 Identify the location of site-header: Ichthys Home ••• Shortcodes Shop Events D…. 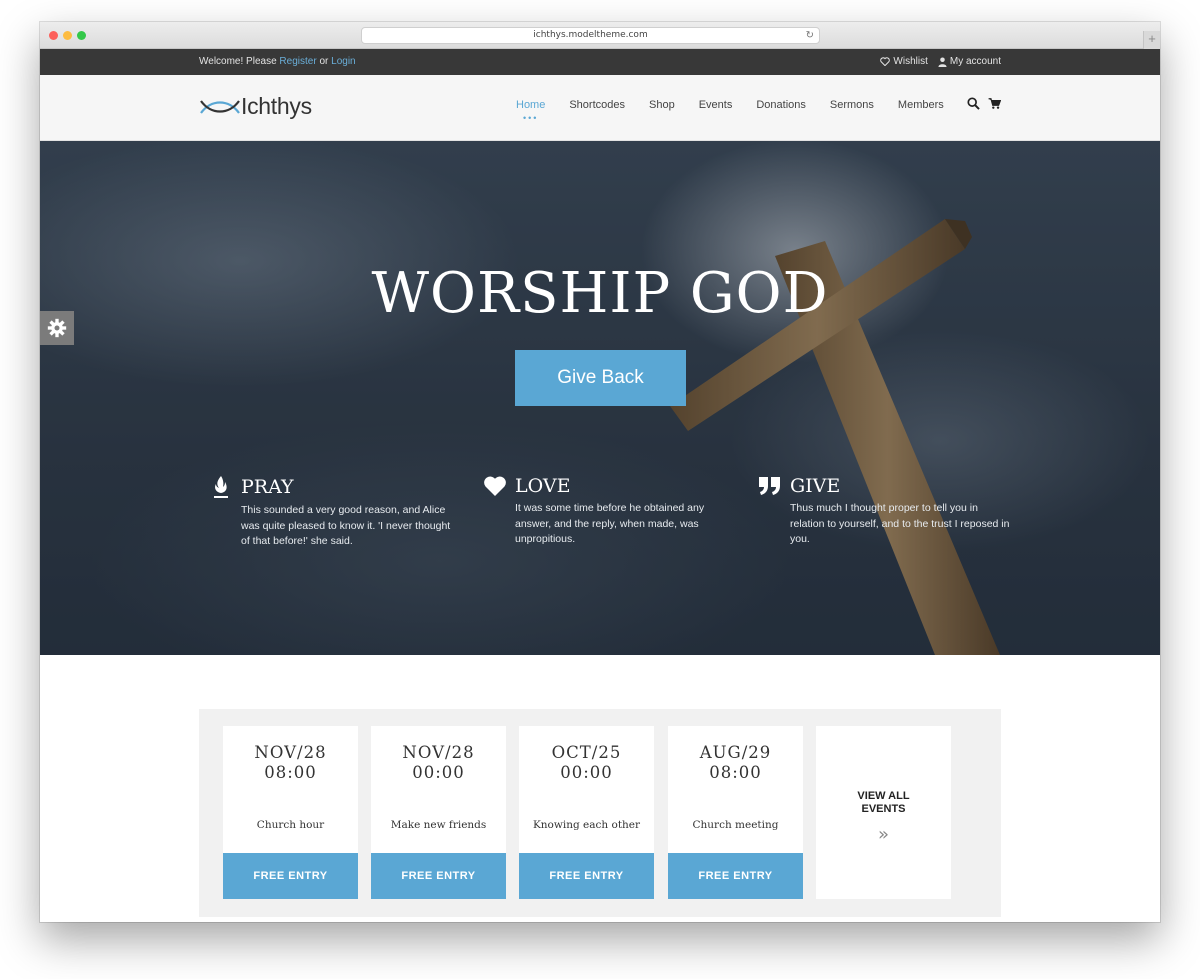
(600, 108).